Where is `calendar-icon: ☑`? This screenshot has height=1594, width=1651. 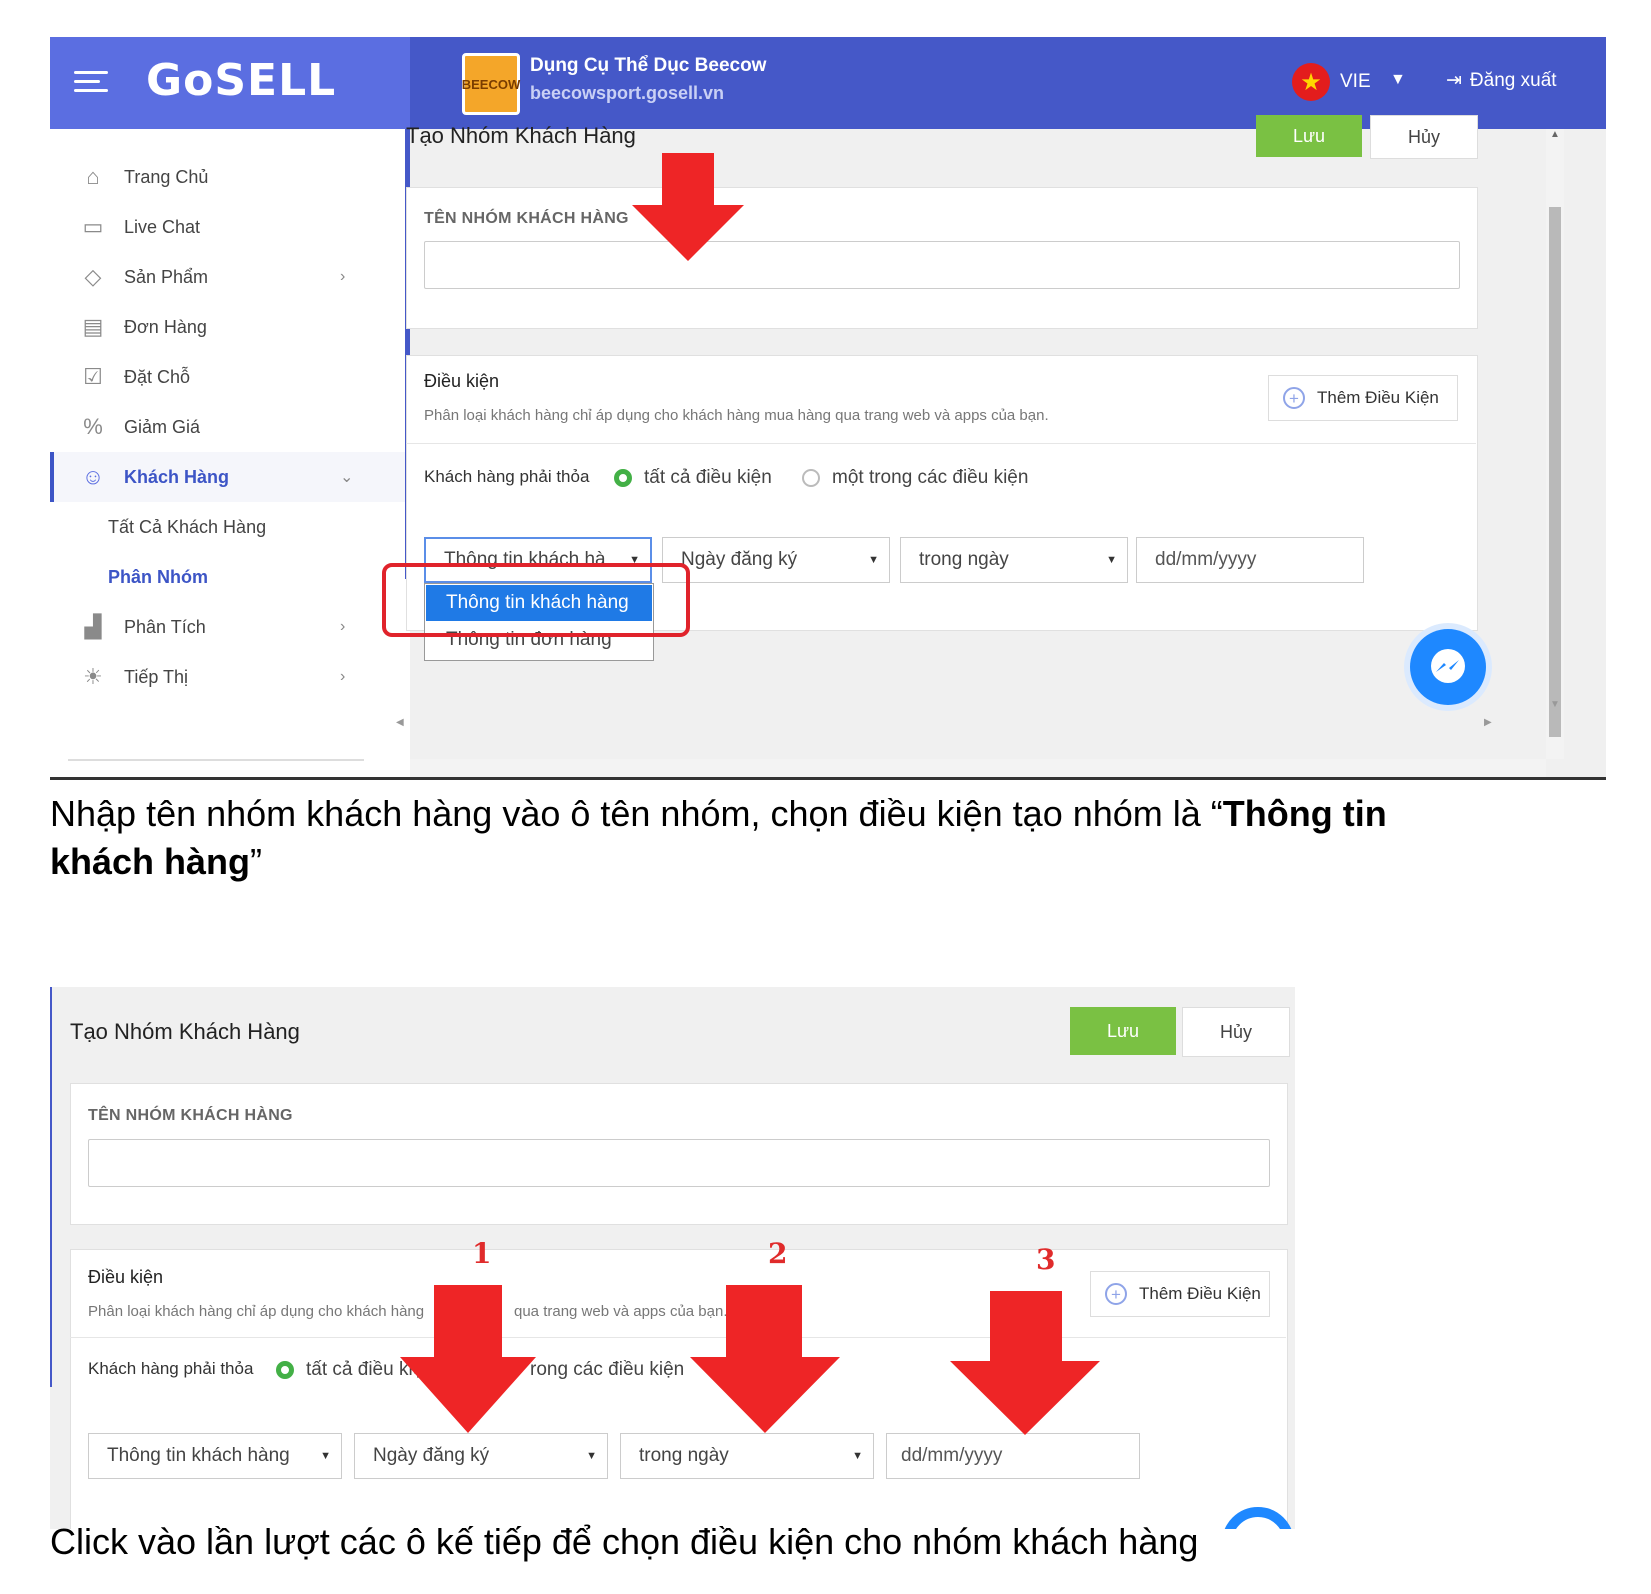 calendar-icon: ☑ is located at coordinates (93, 376).